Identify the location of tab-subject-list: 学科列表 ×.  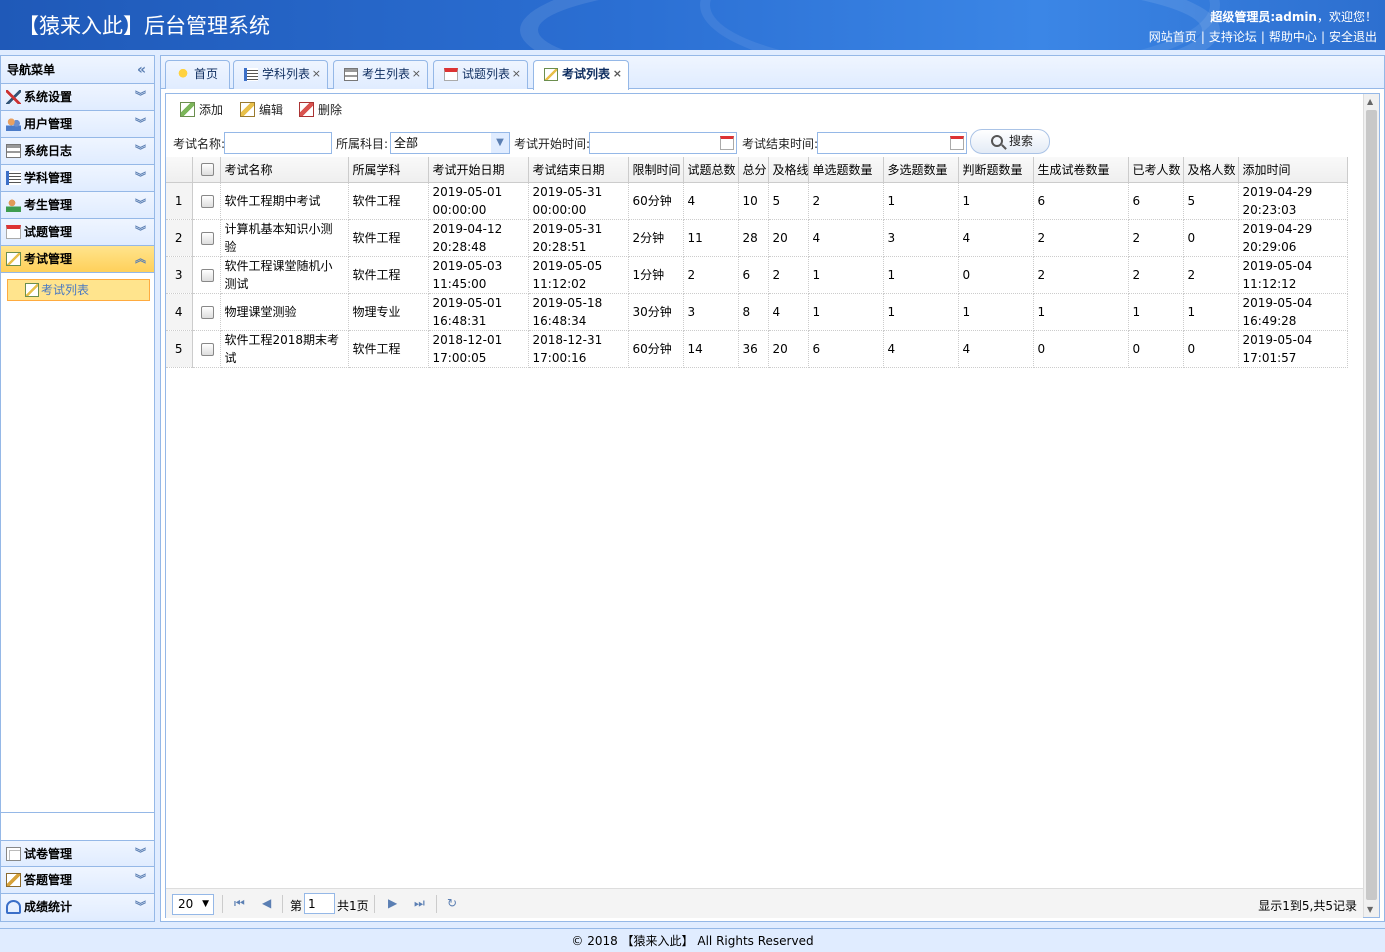
(280, 74).